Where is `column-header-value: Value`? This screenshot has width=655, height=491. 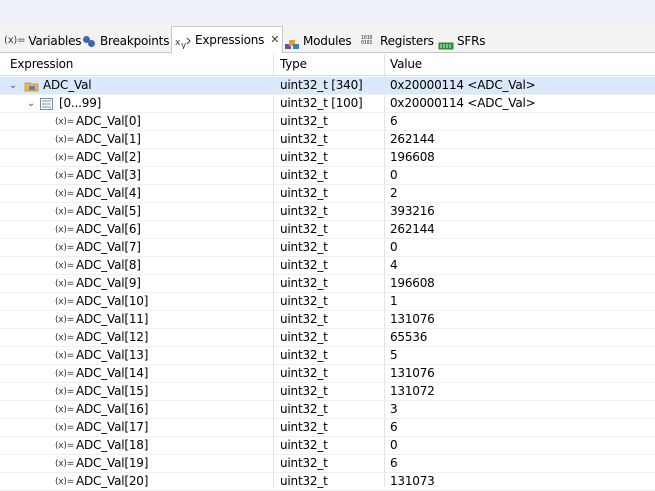
column-header-value: Value is located at coordinates (406, 64).